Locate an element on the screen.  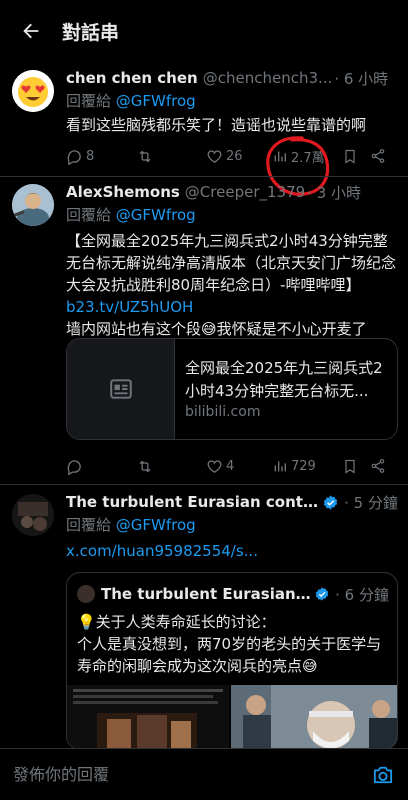
photo-thumbnail is located at coordinates (314, 717).